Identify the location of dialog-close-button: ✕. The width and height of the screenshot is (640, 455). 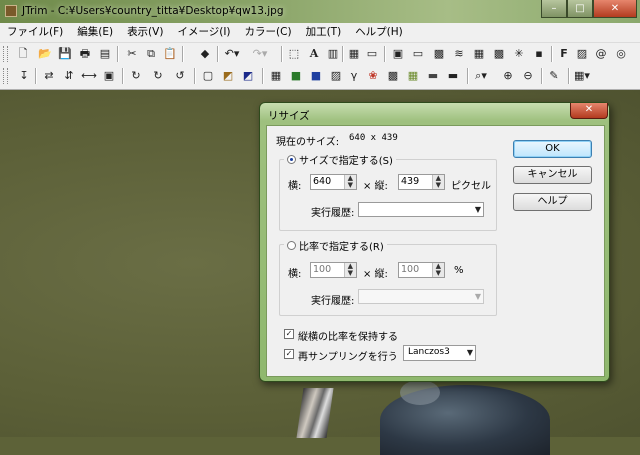
(589, 111).